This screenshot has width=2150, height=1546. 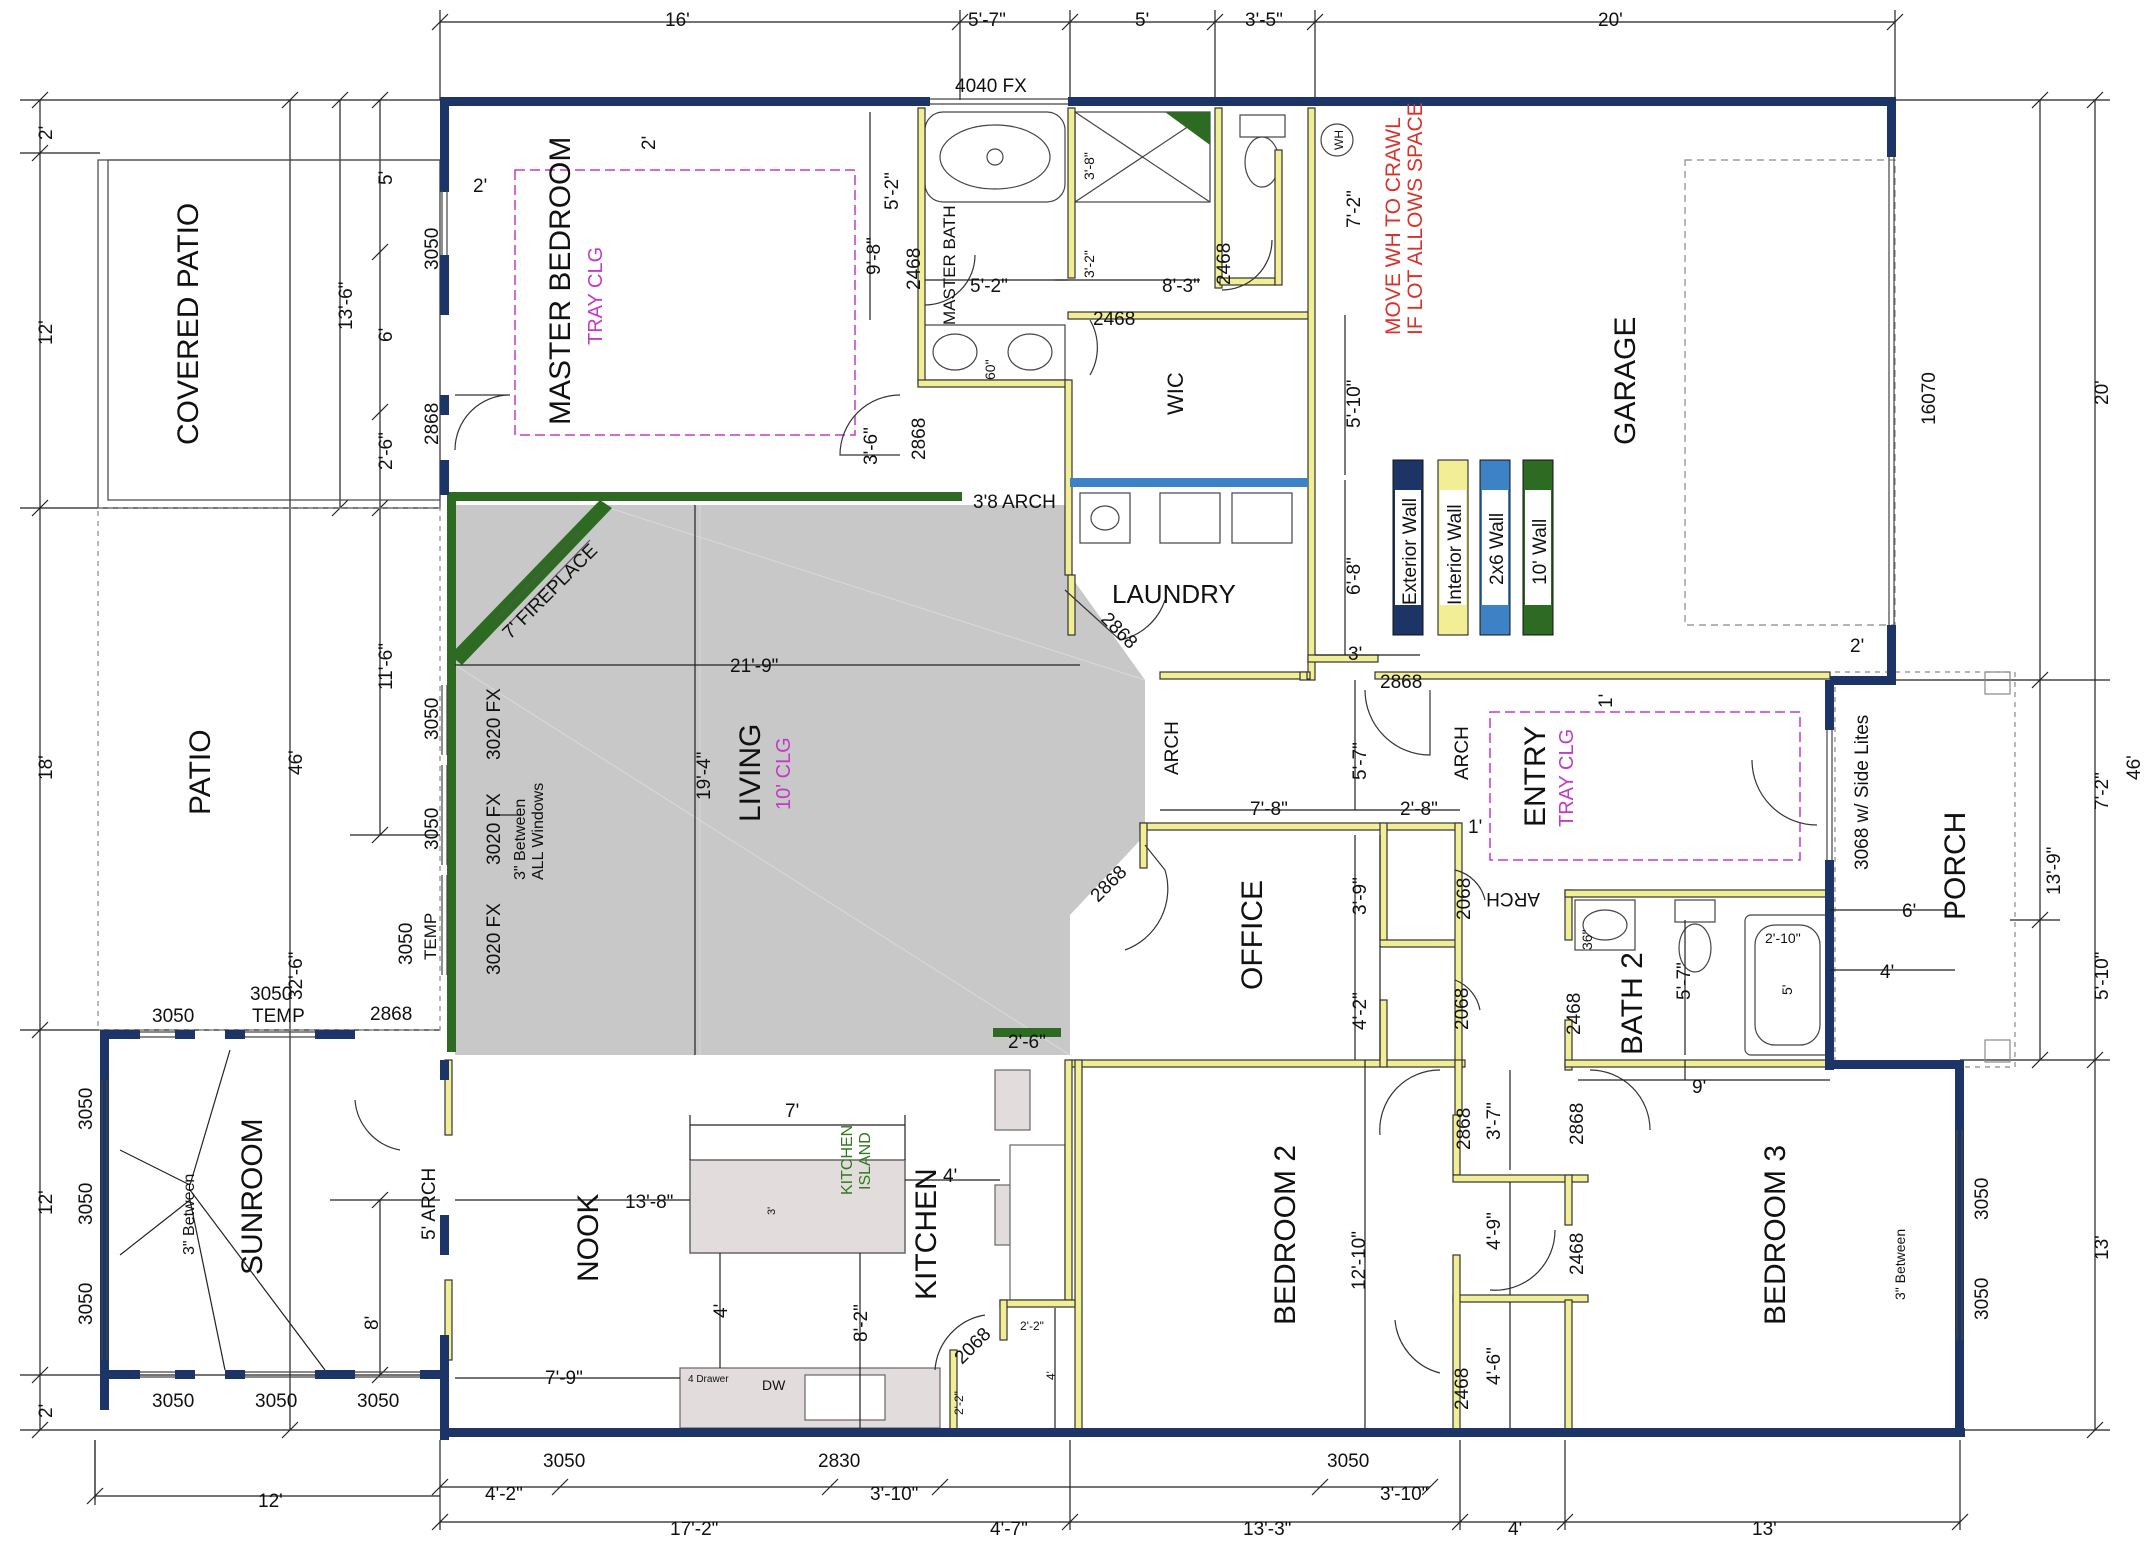 What do you see at coordinates (429, 1204) in the screenshot?
I see `arch-5: 5' ARCH` at bounding box center [429, 1204].